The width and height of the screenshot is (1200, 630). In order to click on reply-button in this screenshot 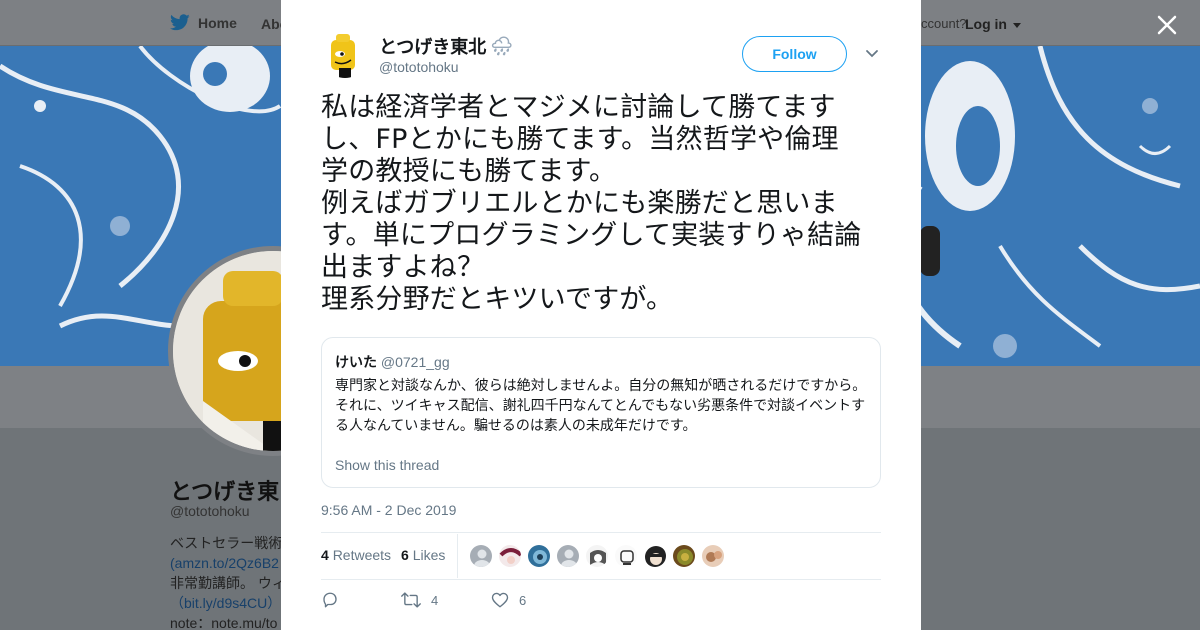, I will do `click(361, 600)`.